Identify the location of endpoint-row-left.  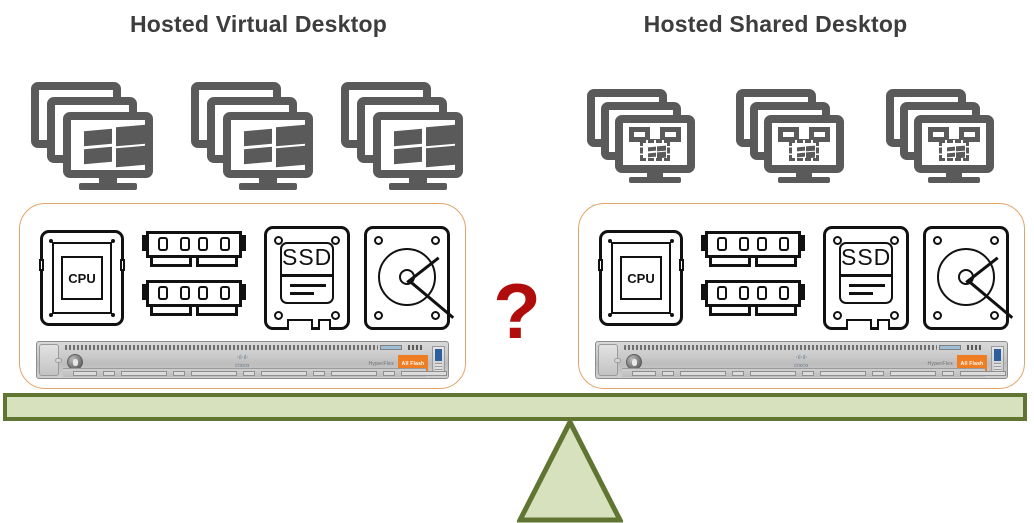
(250, 133).